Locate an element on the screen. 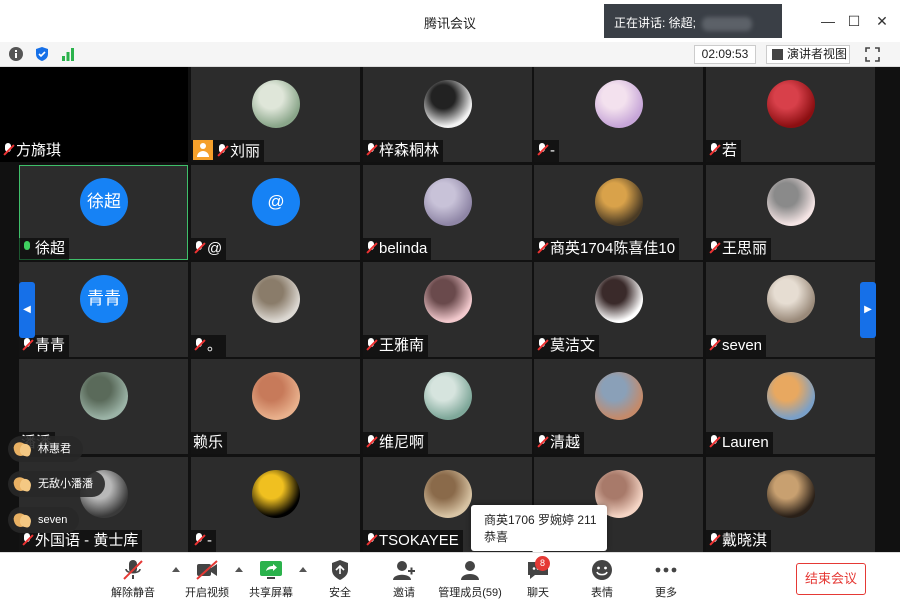 This screenshot has width=900, height=606. speaking-indicator: 正在讲话: 徐超; is located at coordinates (693, 21).